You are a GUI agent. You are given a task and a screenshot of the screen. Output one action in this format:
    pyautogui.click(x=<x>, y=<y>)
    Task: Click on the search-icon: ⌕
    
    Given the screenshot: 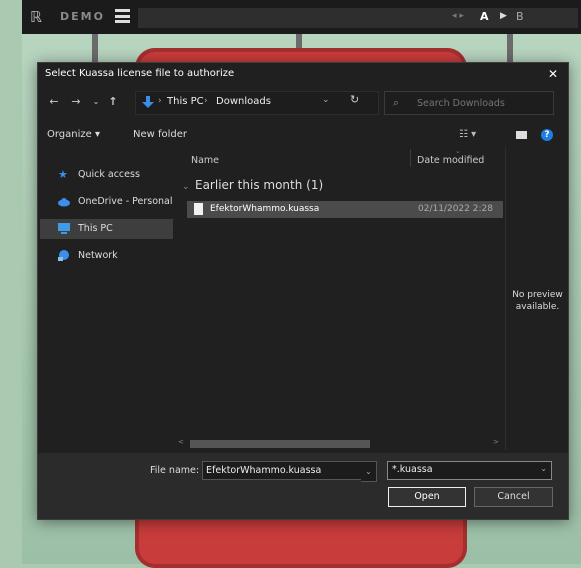 What is the action you would take?
    pyautogui.click(x=396, y=102)
    